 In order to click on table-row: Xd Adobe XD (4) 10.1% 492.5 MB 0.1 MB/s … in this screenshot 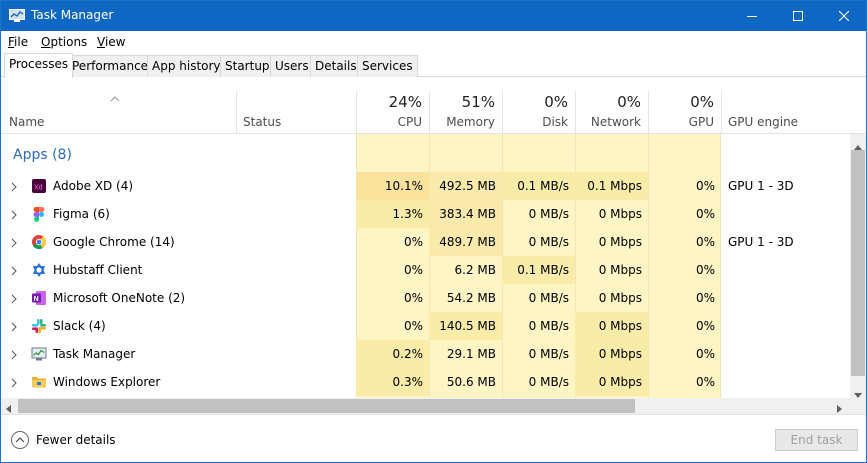, I will do `click(425, 186)`.